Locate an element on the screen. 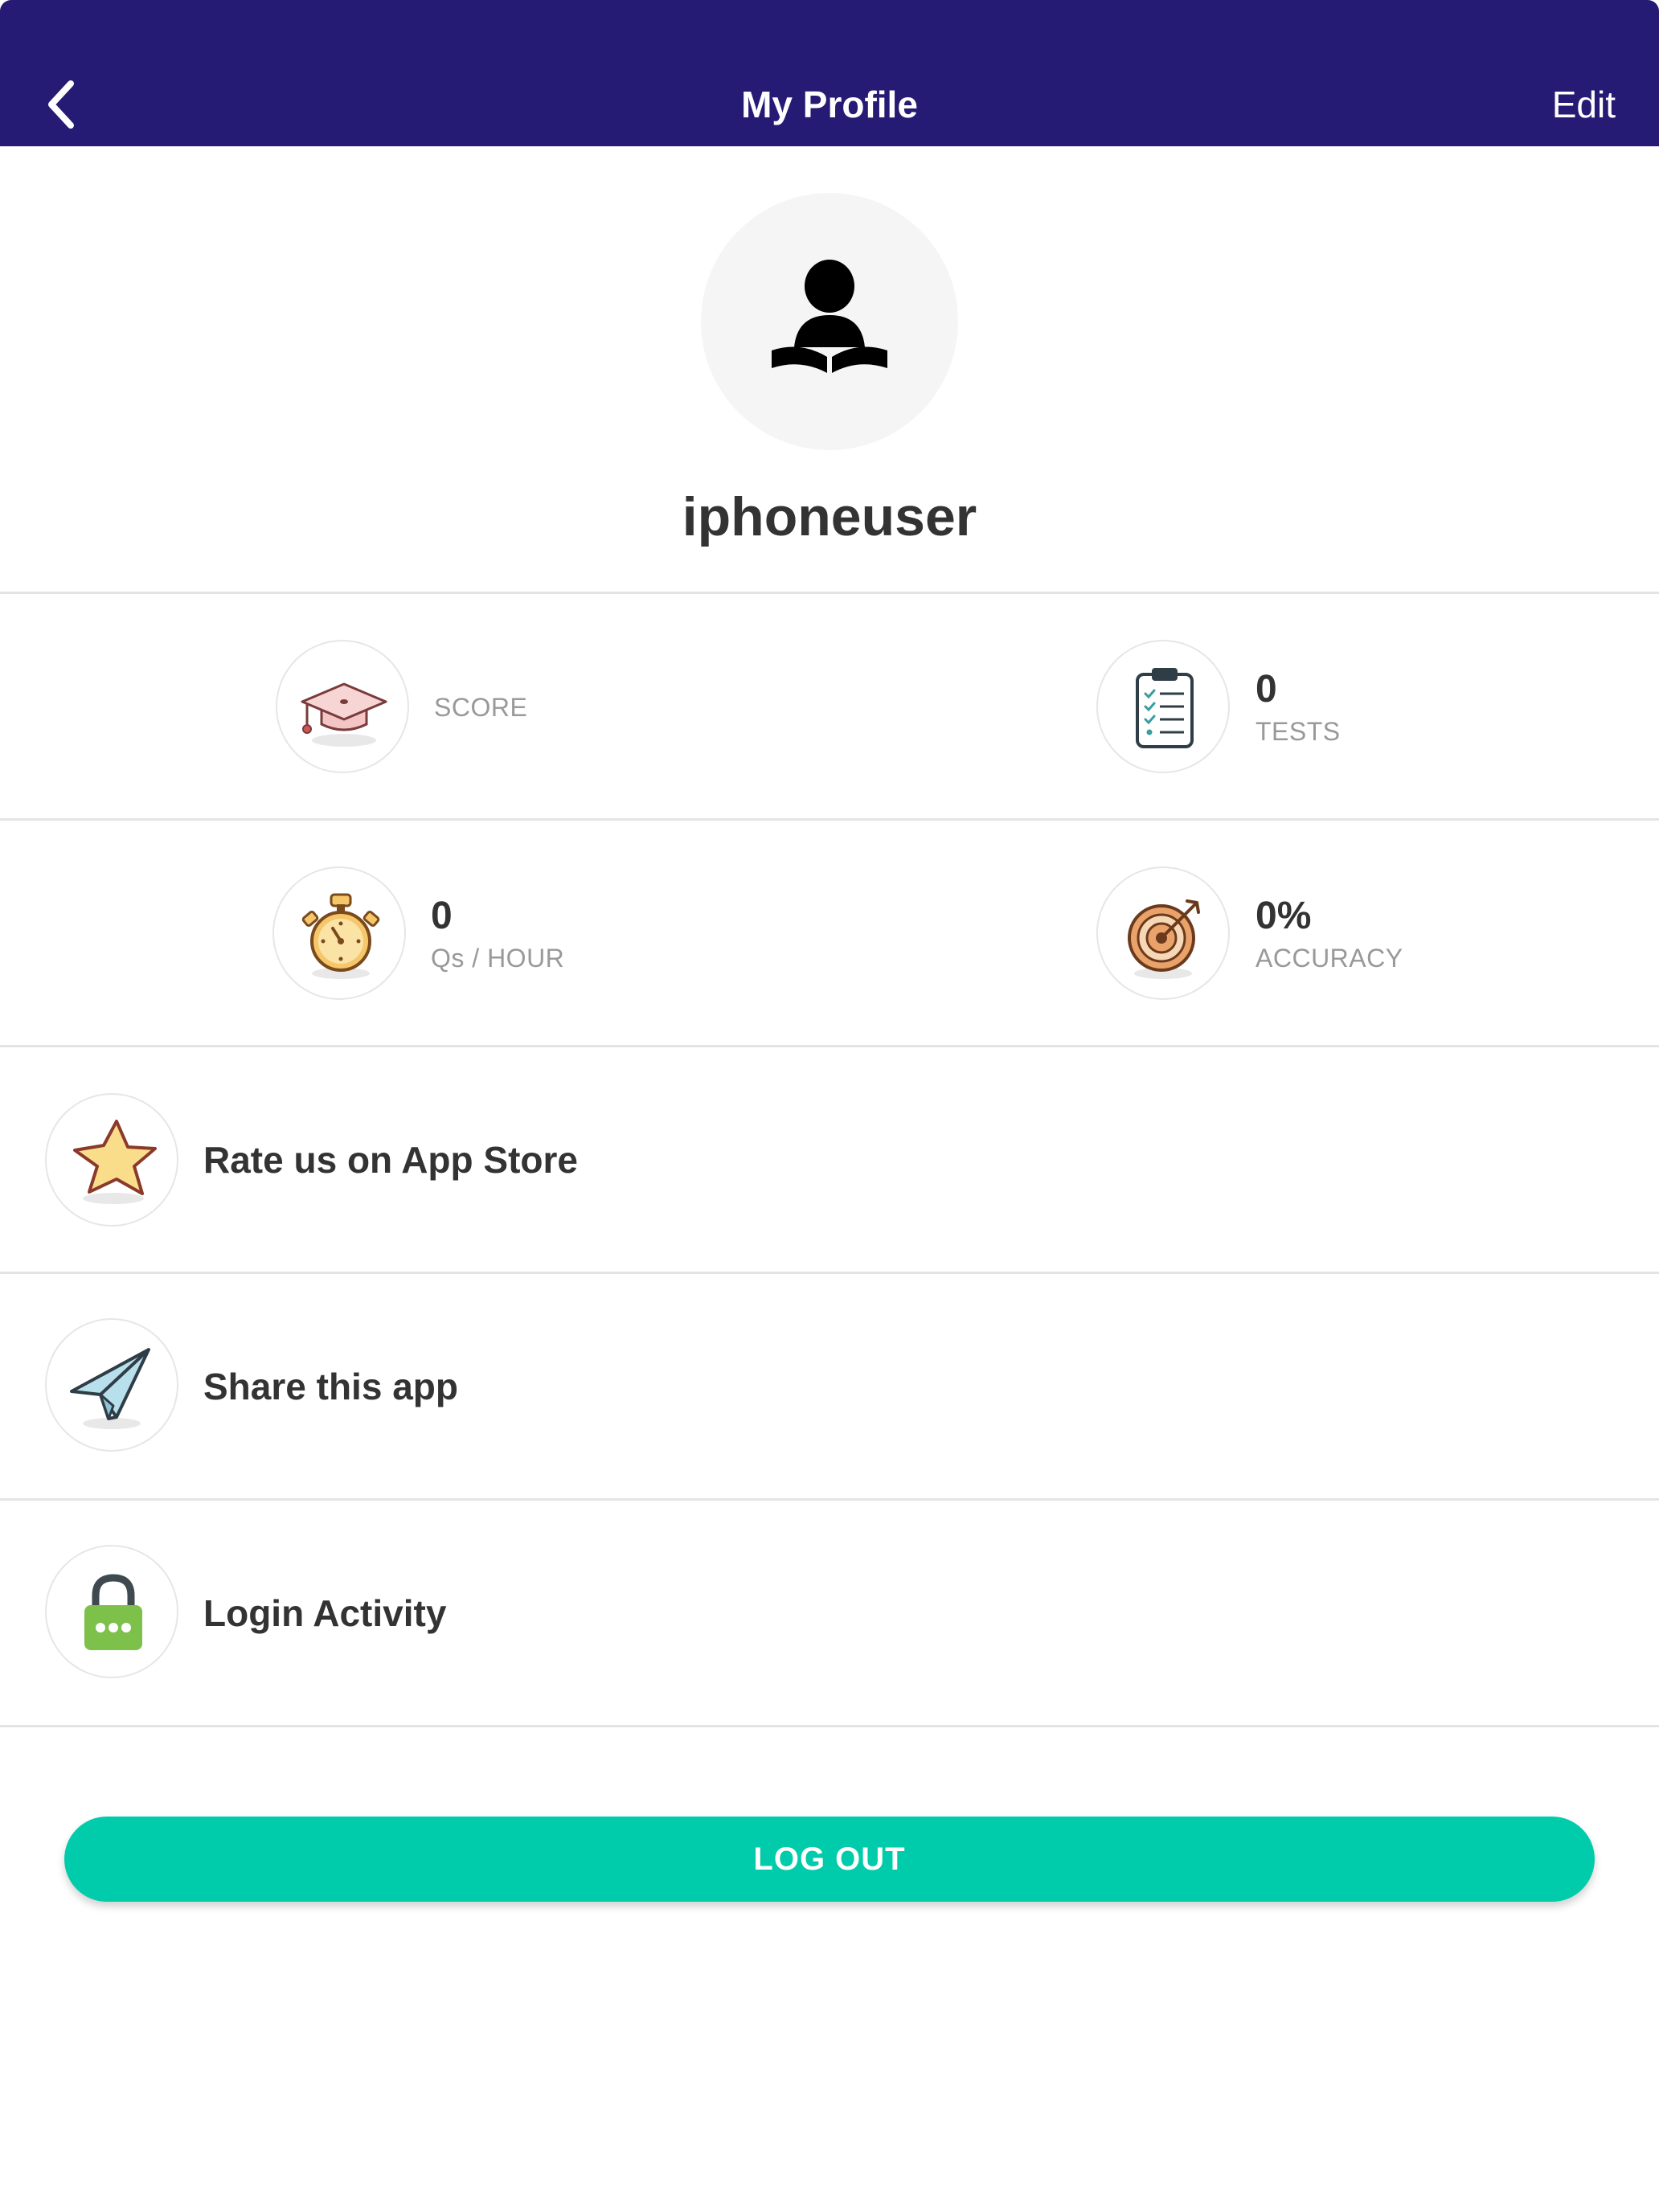 The image size is (1659, 2212). qs-hour-value: 0 is located at coordinates (442, 916).